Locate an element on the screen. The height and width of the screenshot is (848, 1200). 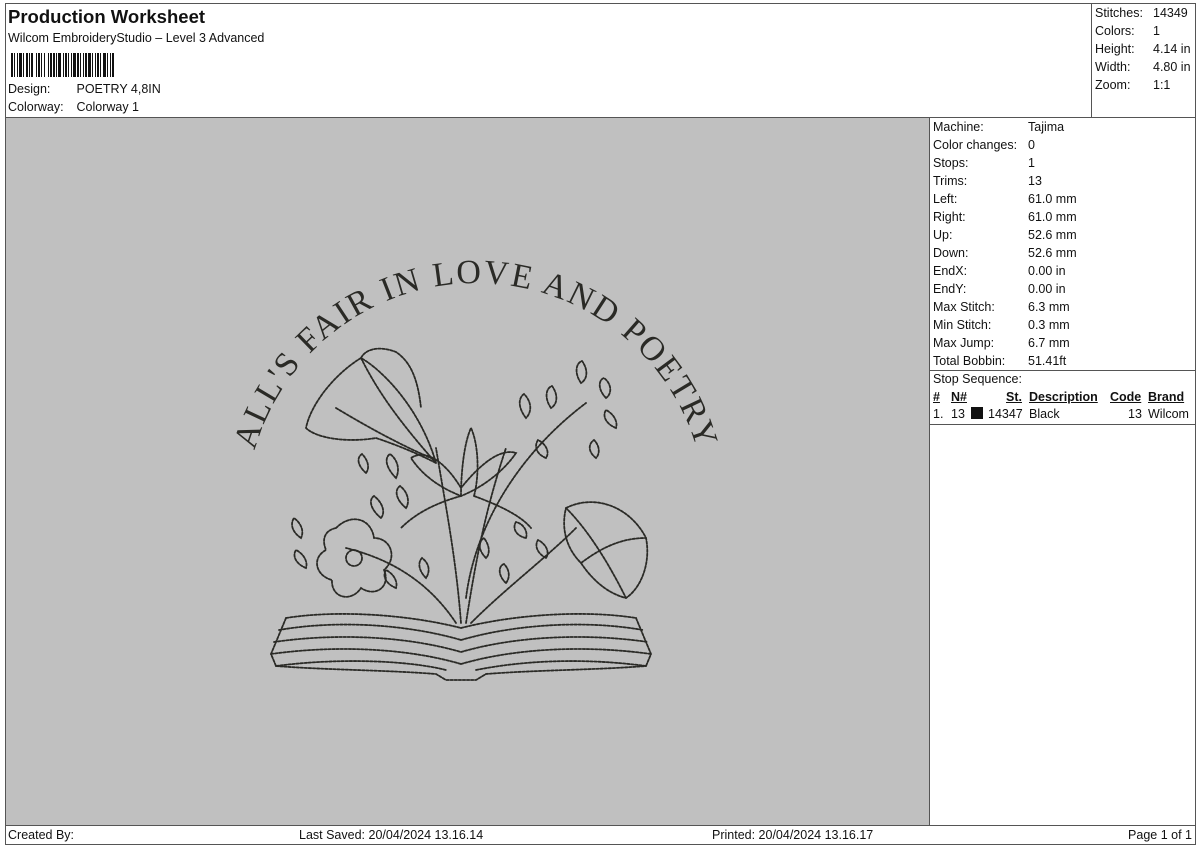
prop-min-stitch: Min Stitch: 0.3 mm is located at coordinates (1001, 325).